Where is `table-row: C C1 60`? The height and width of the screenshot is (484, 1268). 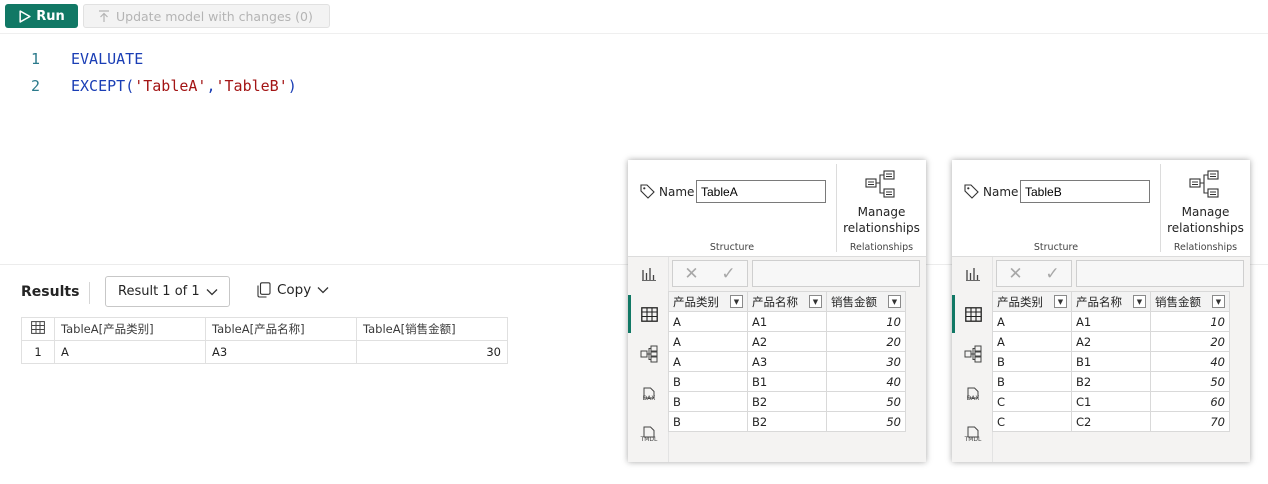
table-row: C C1 60 is located at coordinates (1111, 401).